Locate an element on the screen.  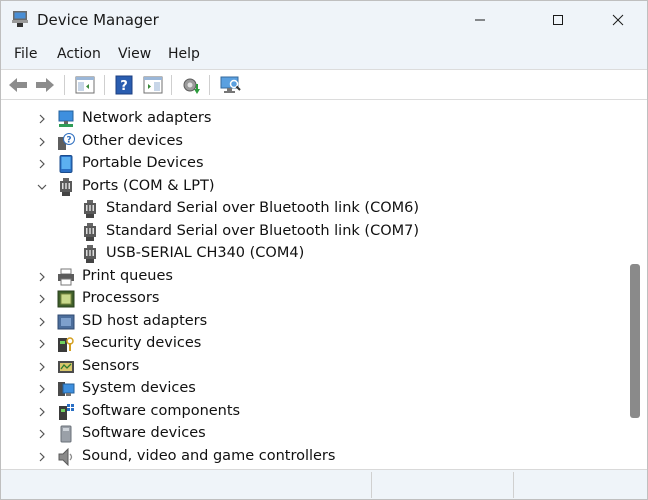
software-device-icon is located at coordinates (66, 434).